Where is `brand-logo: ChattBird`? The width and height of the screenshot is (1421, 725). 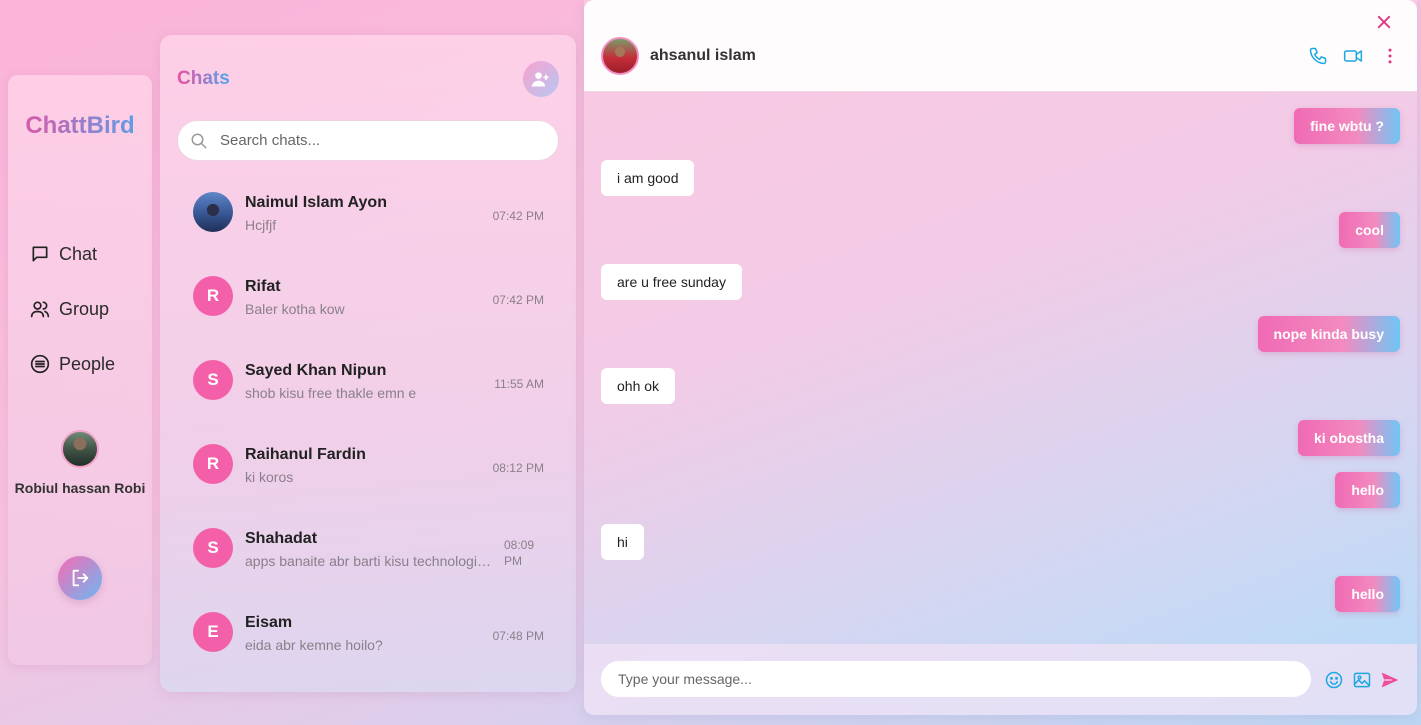
brand-logo: ChattBird is located at coordinates (80, 126).